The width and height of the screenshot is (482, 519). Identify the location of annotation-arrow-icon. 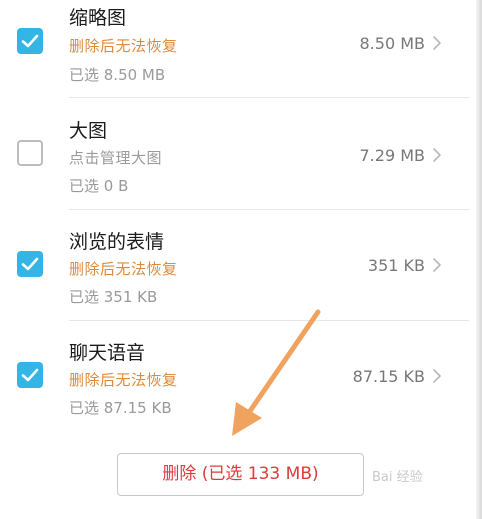
(276, 372).